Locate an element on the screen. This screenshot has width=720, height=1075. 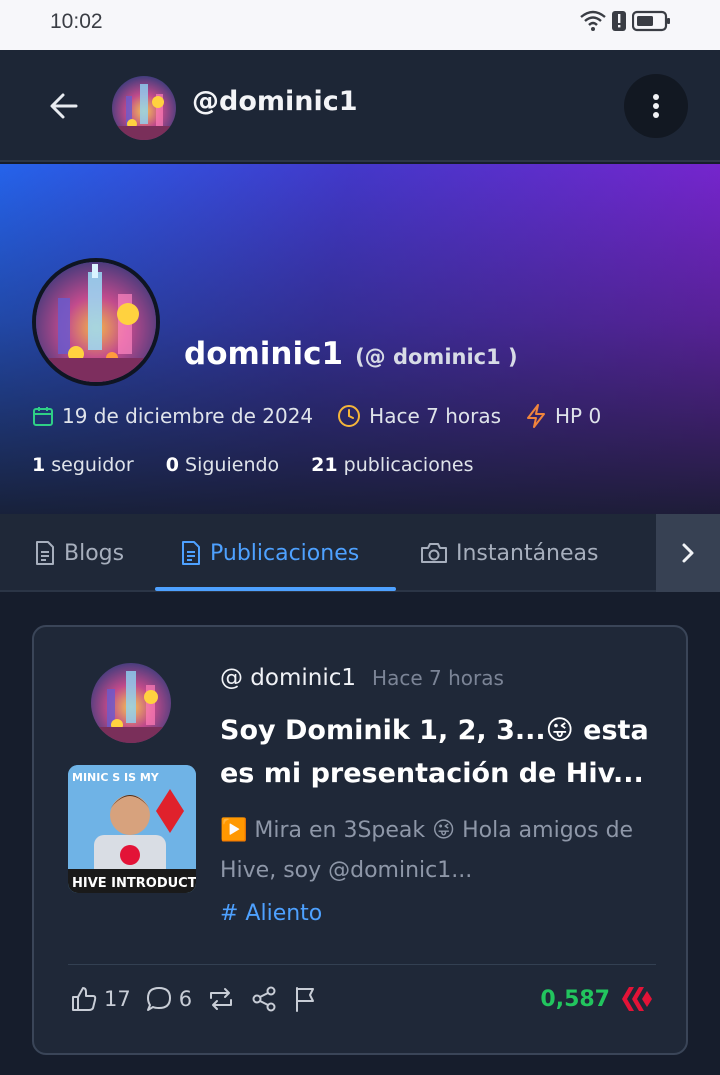
chevron-right-icon is located at coordinates (688, 553).